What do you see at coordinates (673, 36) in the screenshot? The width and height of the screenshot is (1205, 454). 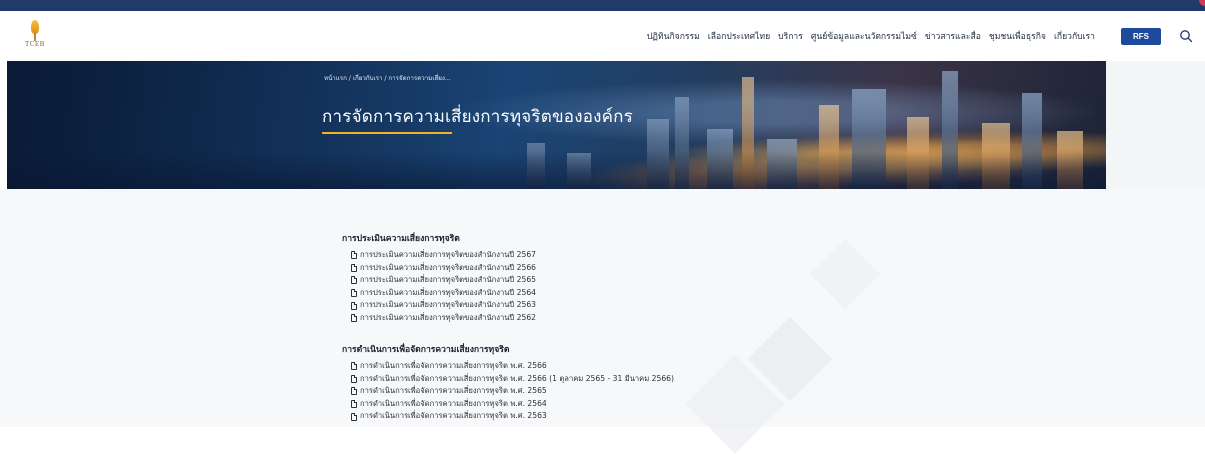 I see `nav-item-calendar: ปฏิทินกิจกรรม` at bounding box center [673, 36].